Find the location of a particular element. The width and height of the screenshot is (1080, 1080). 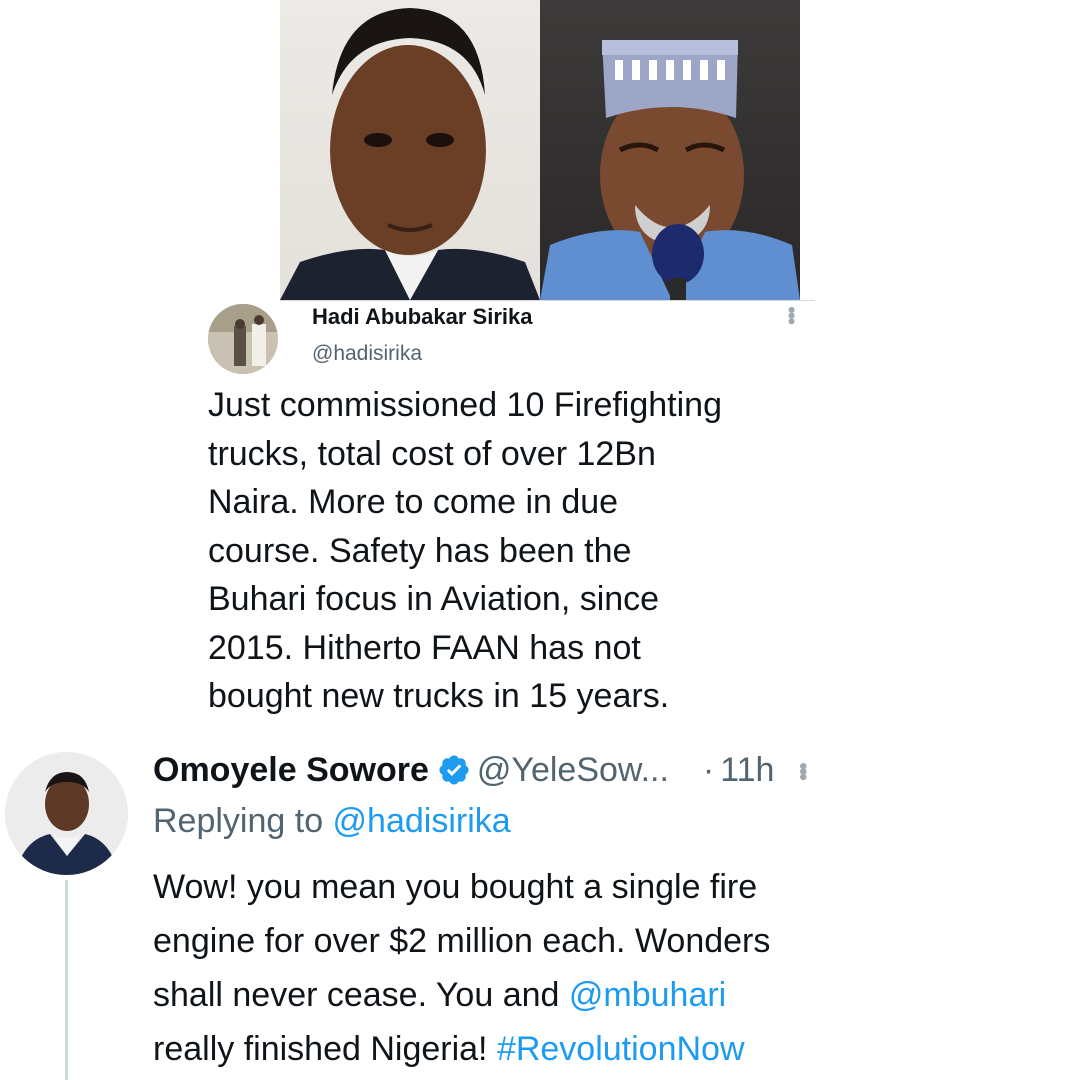

replying-to: Replying to @hadisirika is located at coordinates (332, 821).